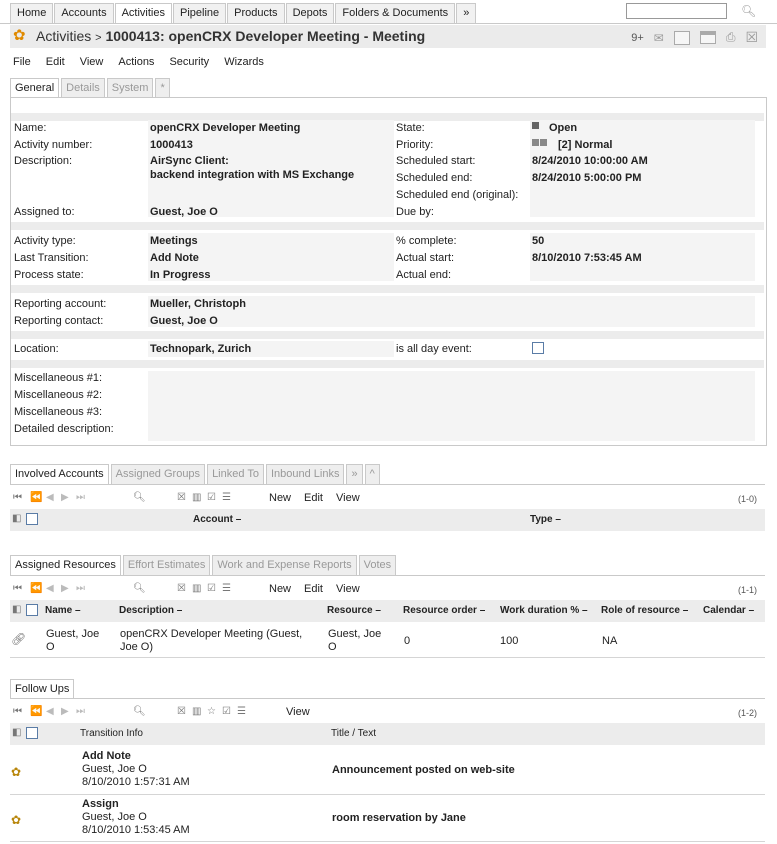 The image size is (777, 844). What do you see at coordinates (162, 87) in the screenshot?
I see `tab-more: *` at bounding box center [162, 87].